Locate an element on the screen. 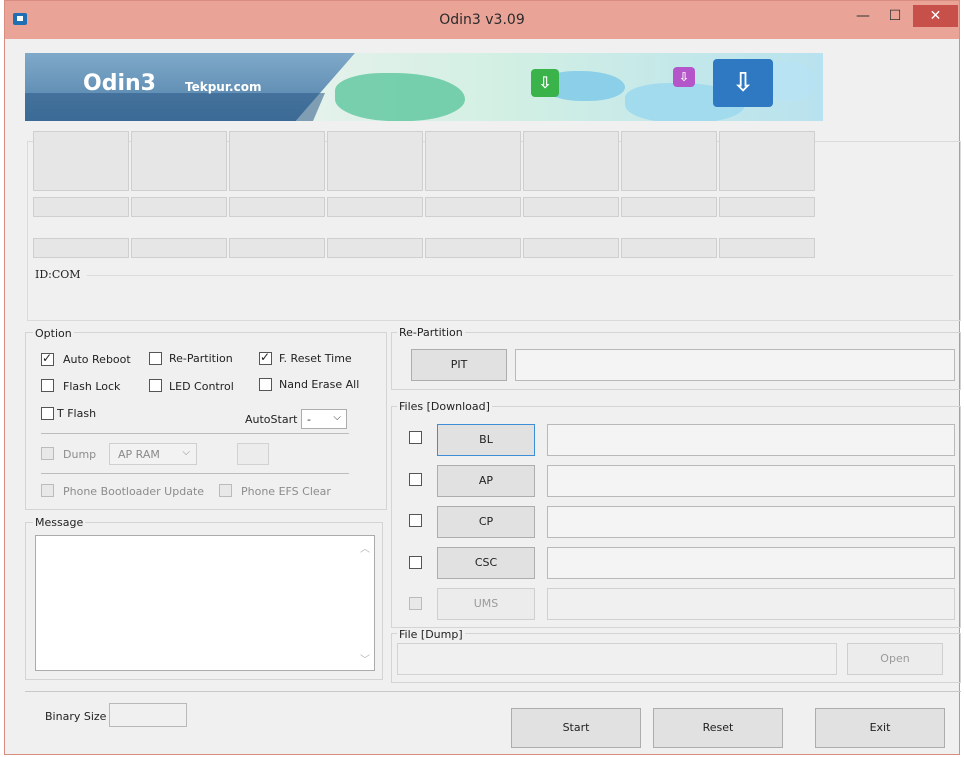  title-bar: Odin3 v3.09 — ☐ ✕ is located at coordinates (482, 20).